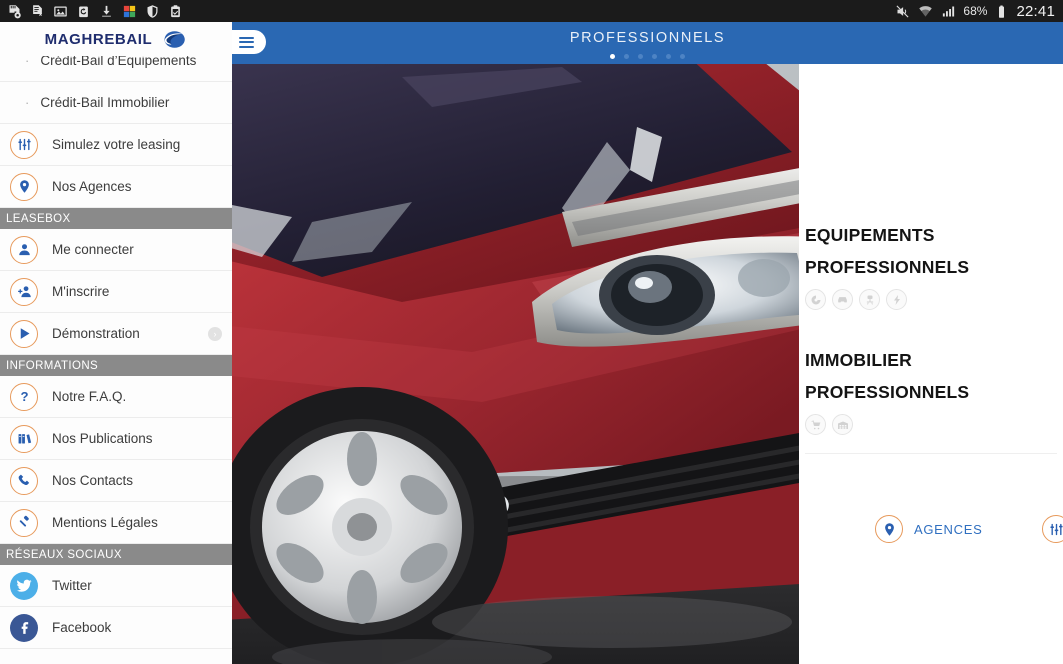  What do you see at coordinates (24, 291) in the screenshot?
I see `user-add-icon` at bounding box center [24, 291].